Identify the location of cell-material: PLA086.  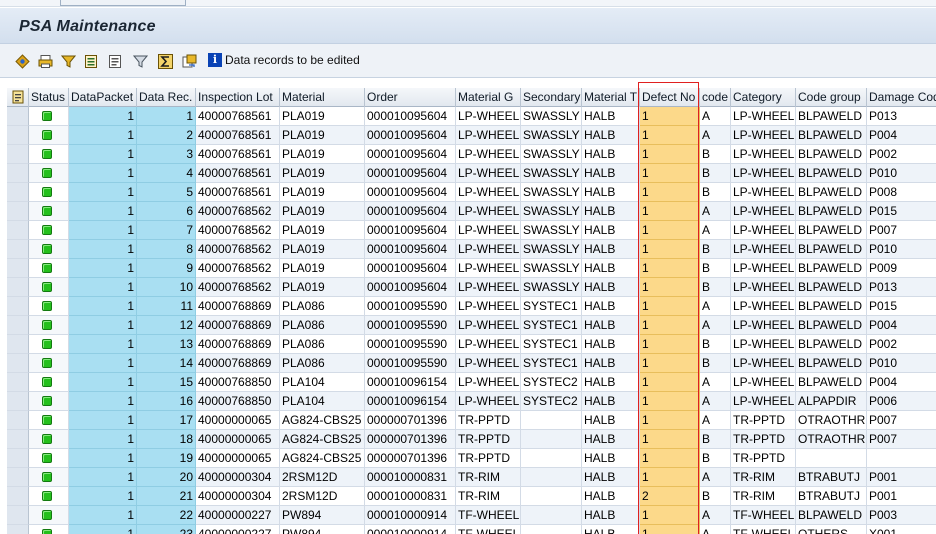
(322, 344).